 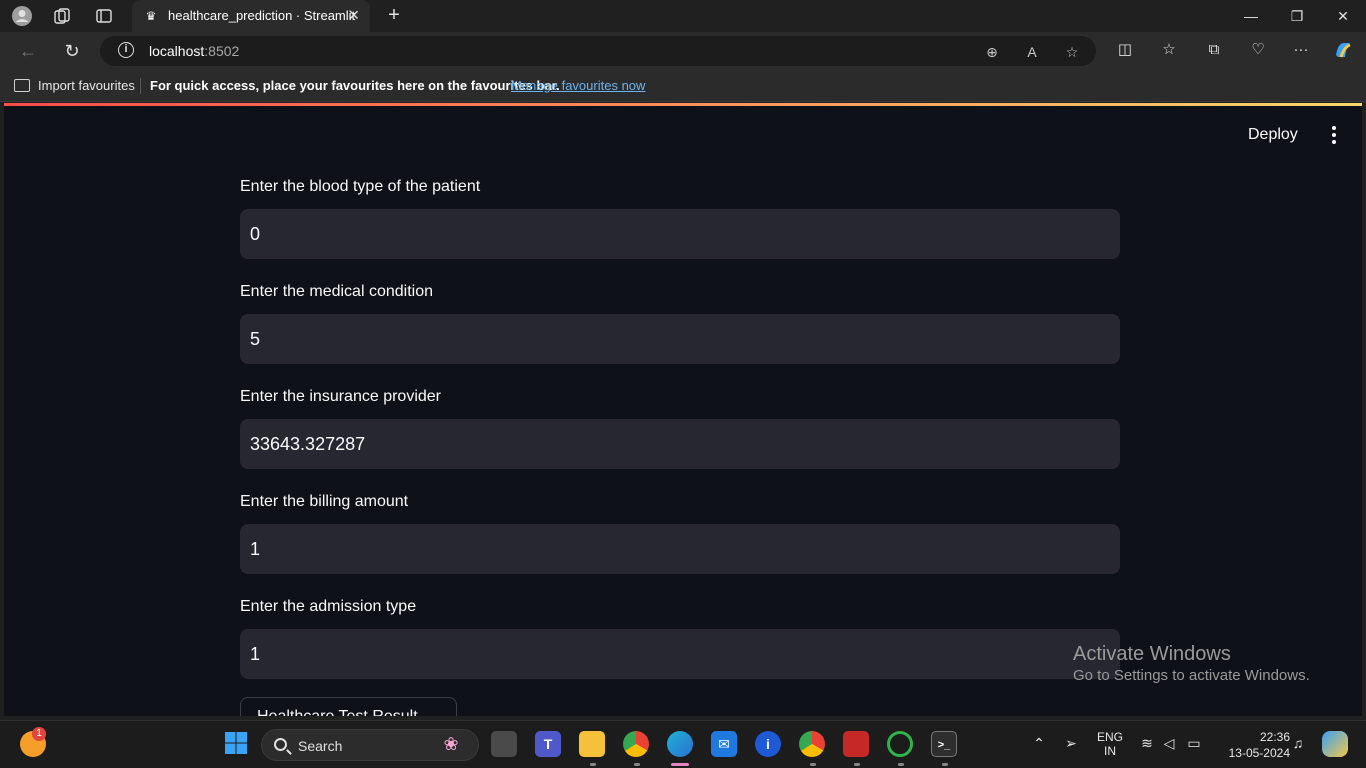 What do you see at coordinates (22, 16) in the screenshot?
I see `profile-icon` at bounding box center [22, 16].